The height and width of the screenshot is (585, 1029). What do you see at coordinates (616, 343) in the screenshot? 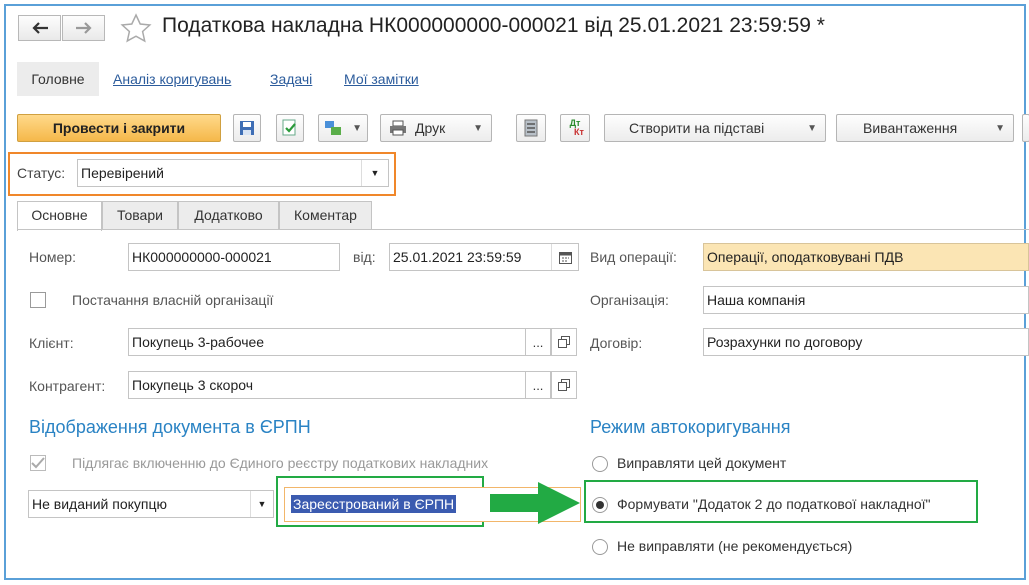
I see `contract-label: Договір:` at bounding box center [616, 343].